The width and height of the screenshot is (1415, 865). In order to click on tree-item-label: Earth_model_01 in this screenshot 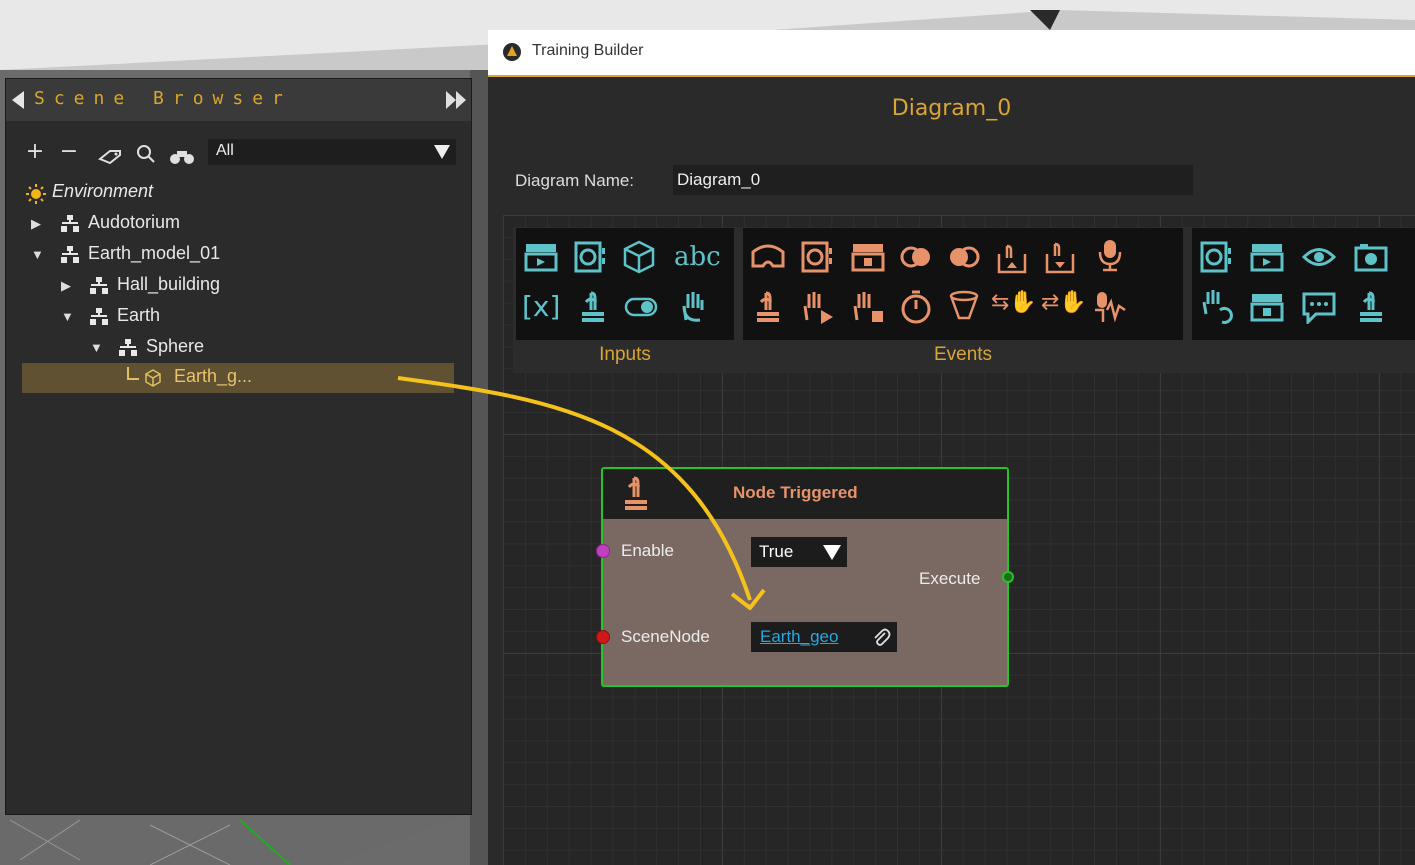, I will do `click(154, 253)`.